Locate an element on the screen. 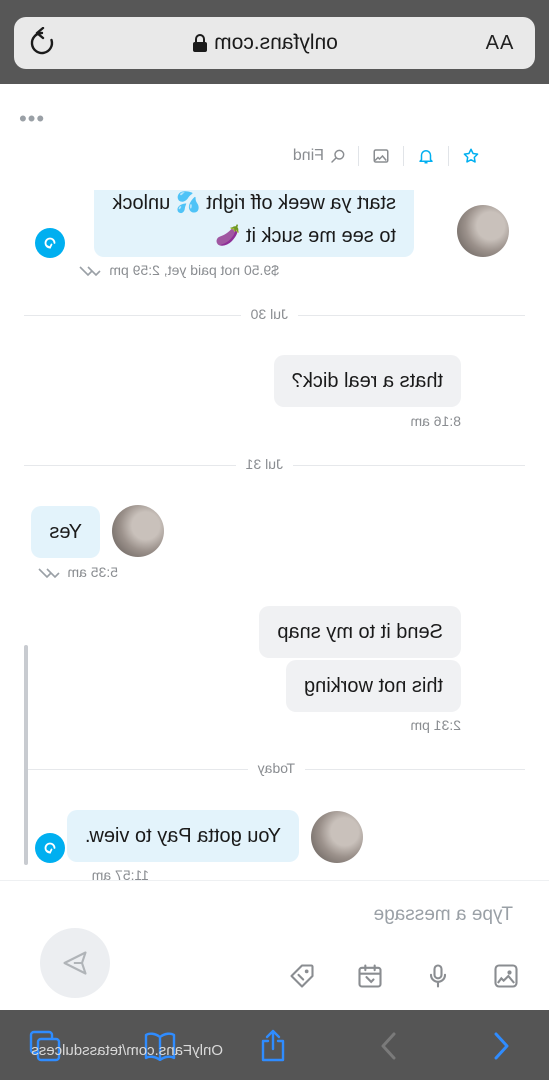  chat-header-tools: Find is located at coordinates (391, 156).